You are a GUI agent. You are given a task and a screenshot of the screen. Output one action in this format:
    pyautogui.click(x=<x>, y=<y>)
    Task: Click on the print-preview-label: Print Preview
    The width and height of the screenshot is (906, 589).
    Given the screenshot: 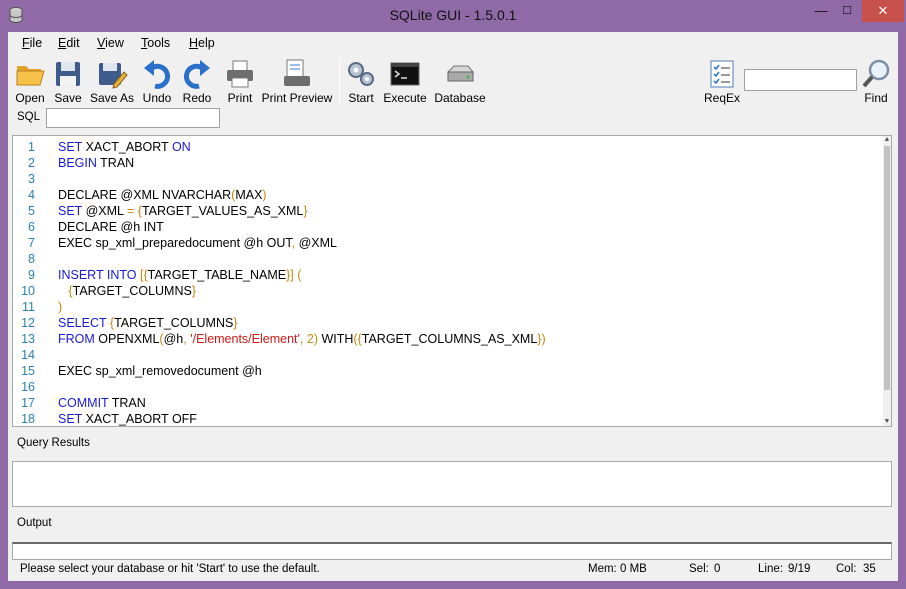 What is the action you would take?
    pyautogui.click(x=297, y=98)
    